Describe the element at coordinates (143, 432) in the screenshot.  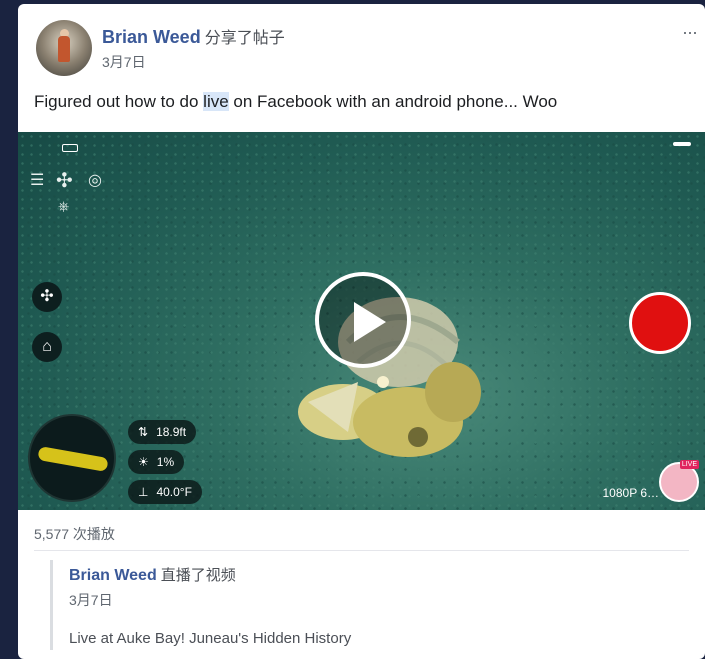
I see `depth-icon: ⇅` at that location.